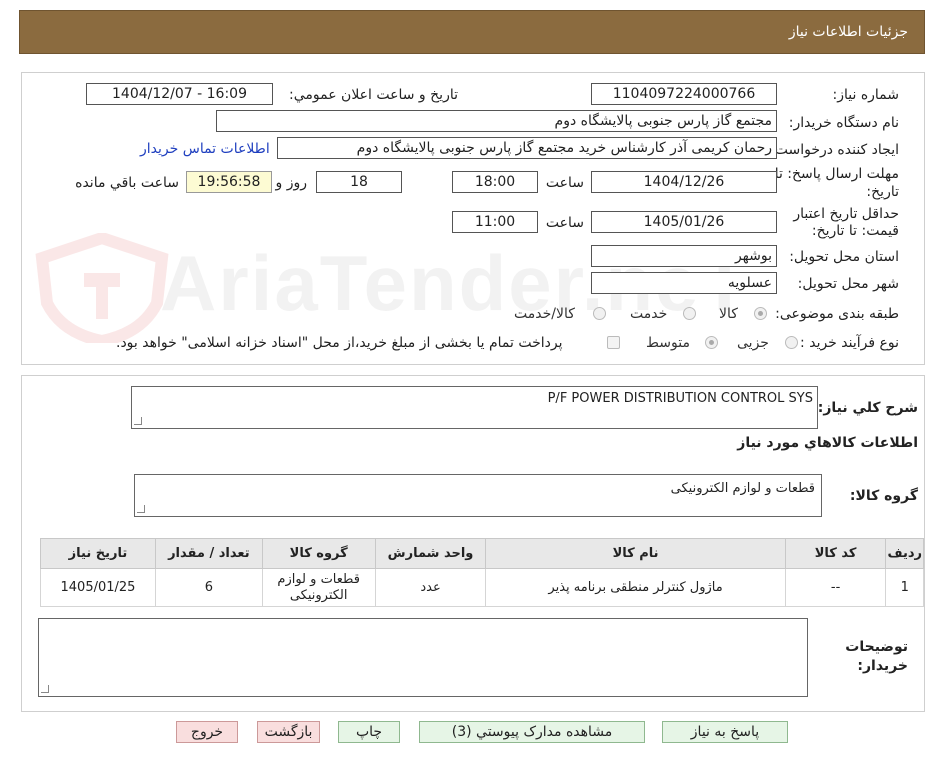  Describe the element at coordinates (472, 32) in the screenshot. I see `page-header: جزئیات اطلاعات نیاز` at that location.